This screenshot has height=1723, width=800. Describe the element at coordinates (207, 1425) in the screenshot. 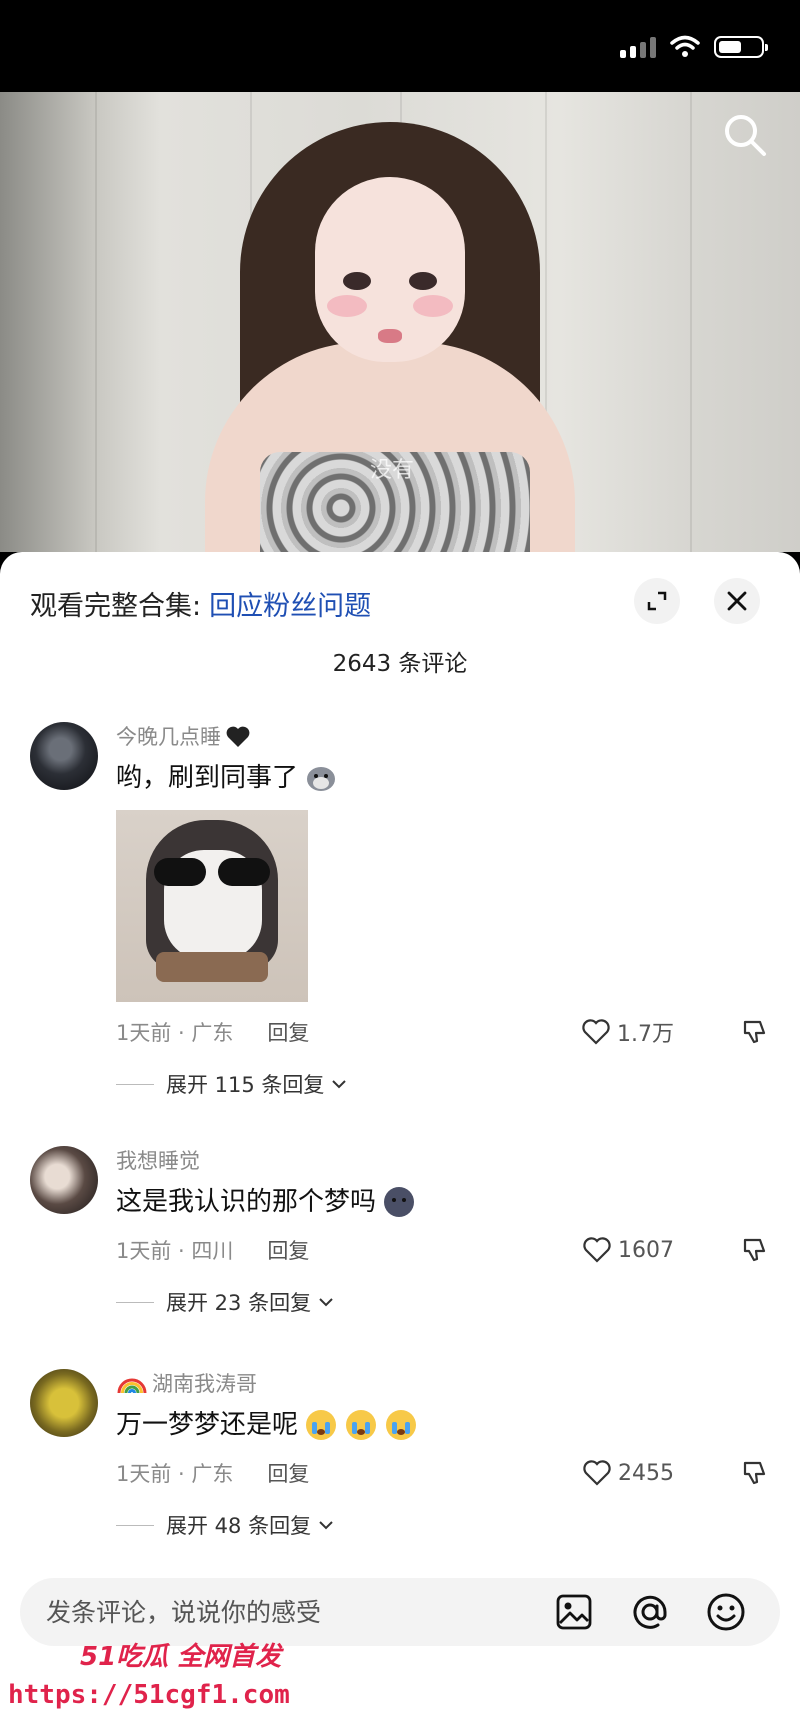

I see `comment-text-content: 万一梦梦还是呢` at that location.